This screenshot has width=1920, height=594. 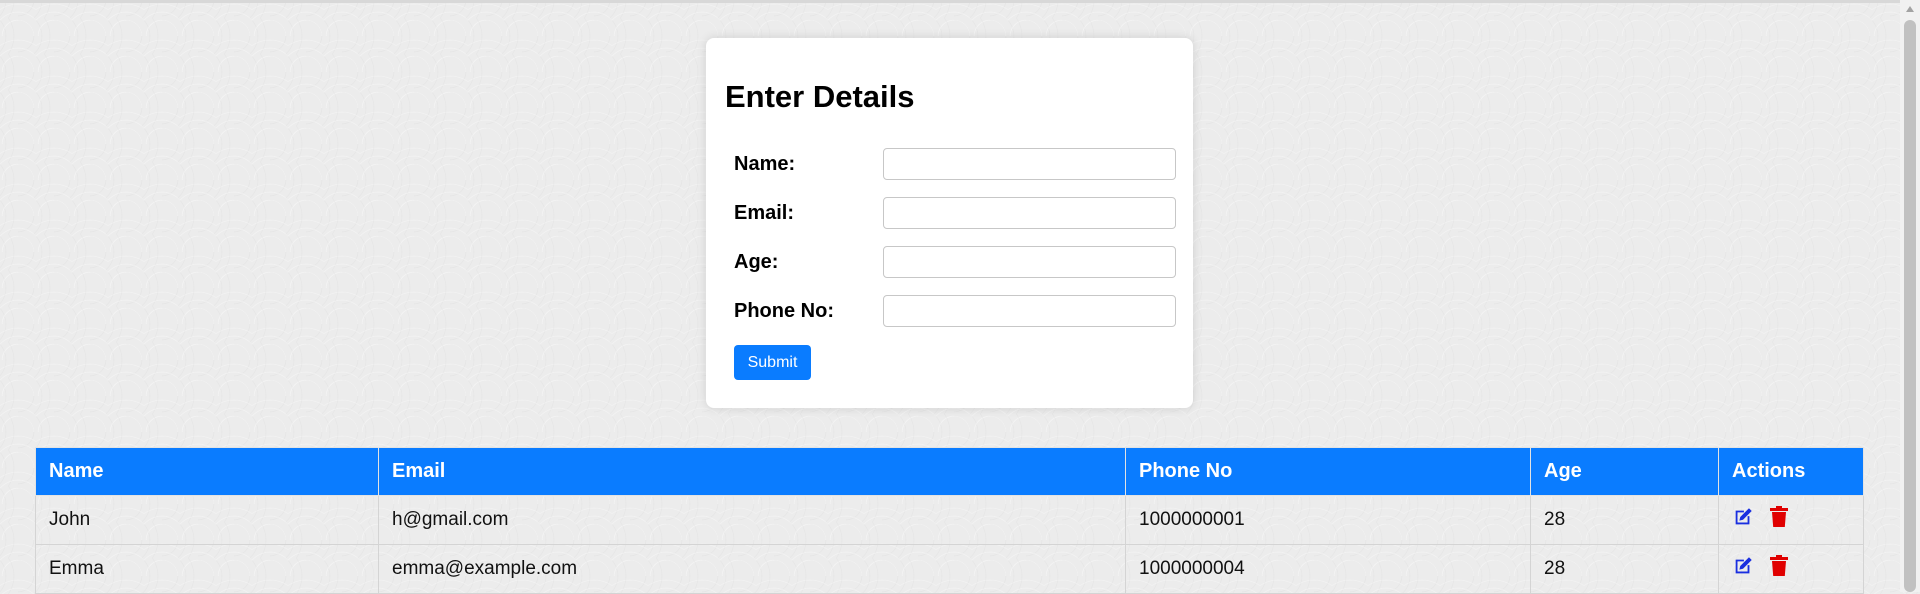 I want to click on name-input, so click(x=1029, y=164).